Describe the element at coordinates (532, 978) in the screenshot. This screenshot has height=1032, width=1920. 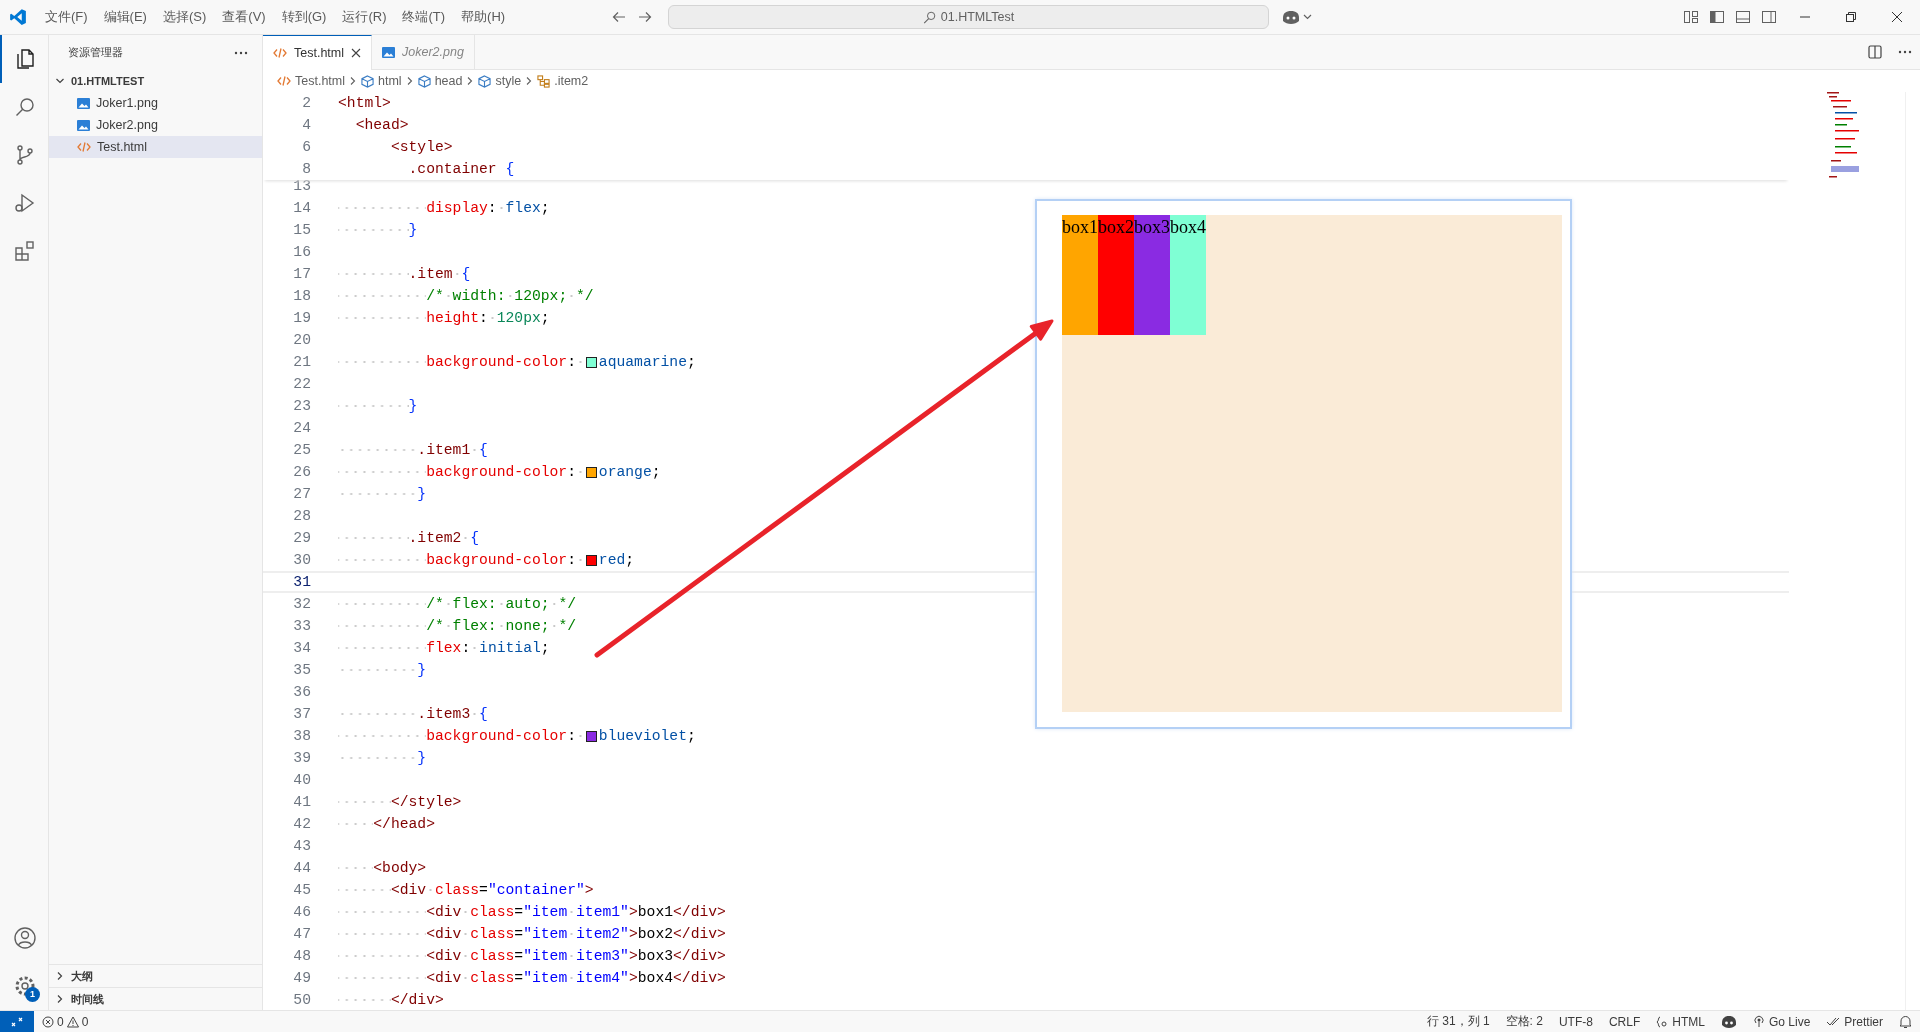
I see `code-line: <div class="item item4">box4</div>` at that location.